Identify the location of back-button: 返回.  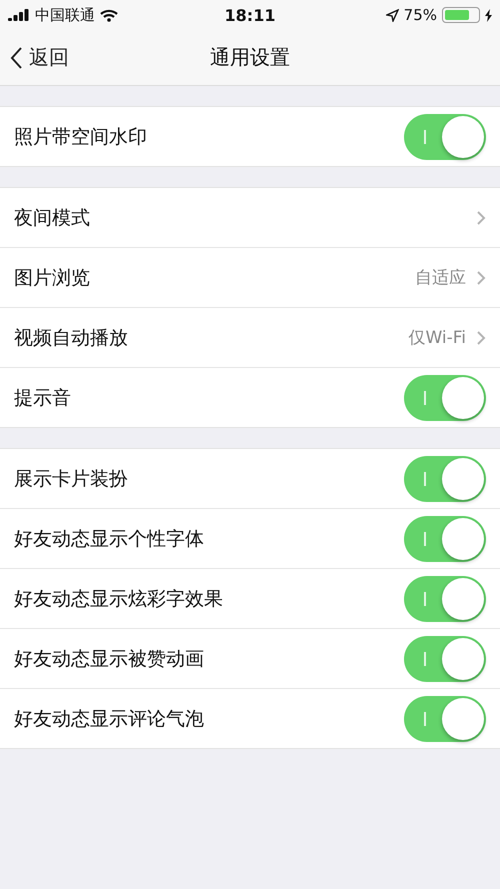
(39, 57).